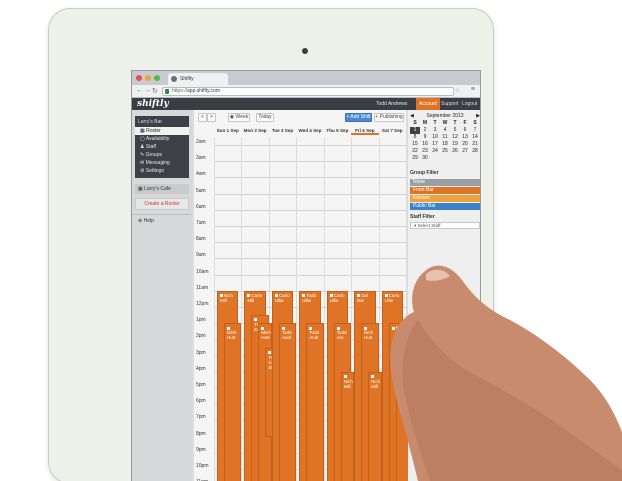 Image resolution: width=622 pixels, height=481 pixels. I want to click on hour-line, so click(310, 178).